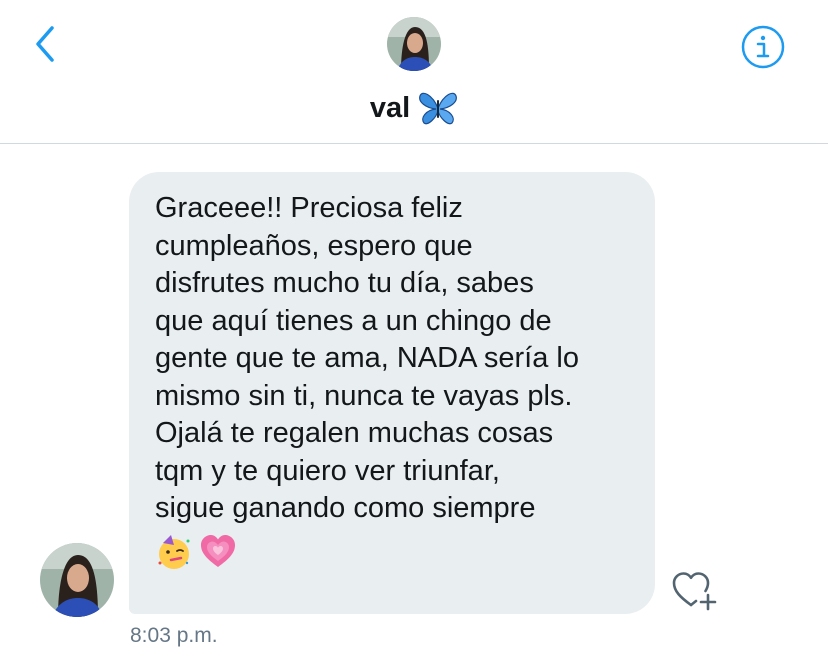 The height and width of the screenshot is (663, 828). Describe the element at coordinates (414, 108) in the screenshot. I see `conversation-title: val` at that location.